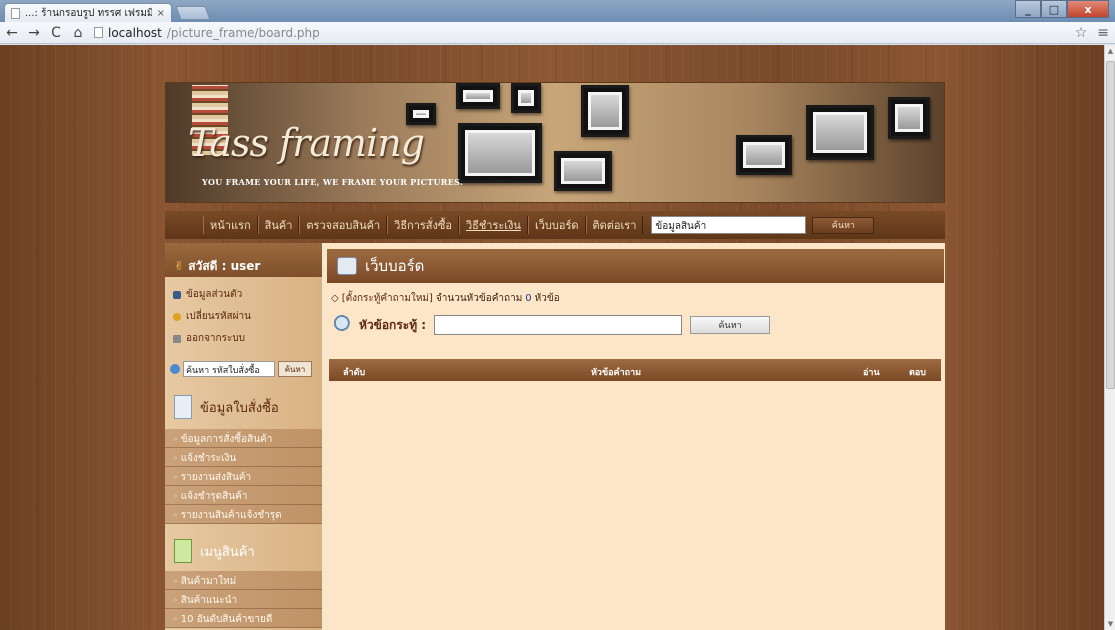 The image size is (1115, 630). I want to click on new-products-link: ◦ สินค้ามาใหม่, so click(204, 581).